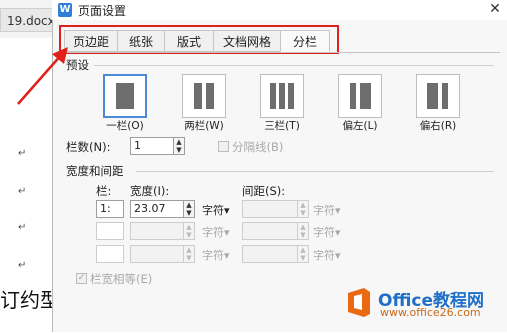 The height and width of the screenshot is (333, 507). What do you see at coordinates (438, 126) in the screenshot?
I see `preset-label-right: 偏右(R)` at bounding box center [438, 126].